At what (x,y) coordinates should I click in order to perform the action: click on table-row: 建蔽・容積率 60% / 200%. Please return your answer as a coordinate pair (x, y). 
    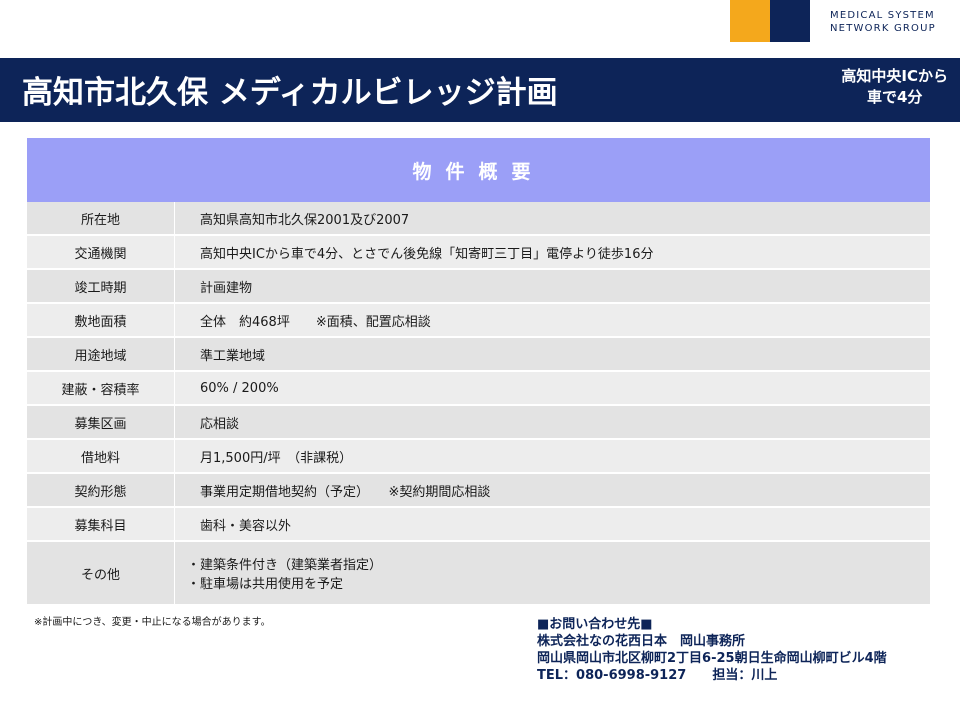
    Looking at the image, I should click on (478, 389).